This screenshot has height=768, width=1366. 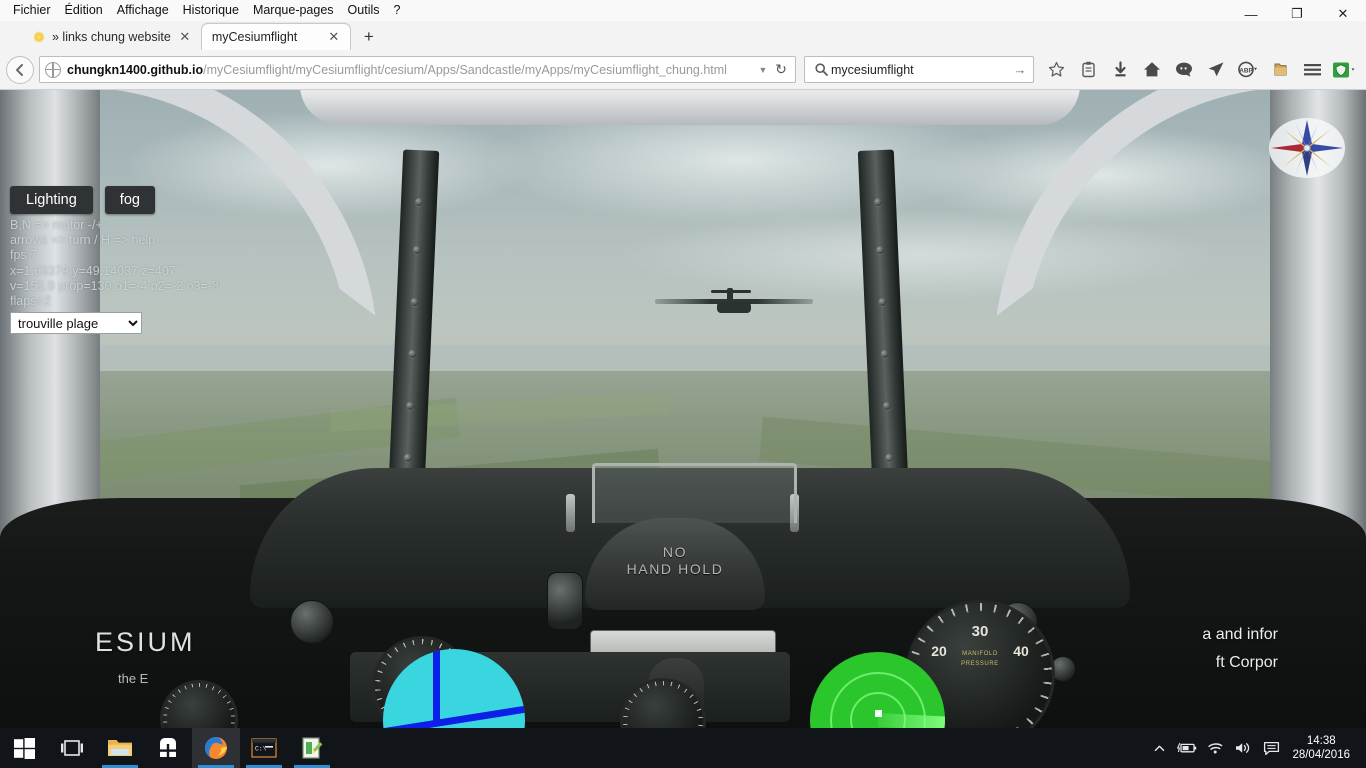 What do you see at coordinates (565, 601) in the screenshot?
I see `trim-lever` at bounding box center [565, 601].